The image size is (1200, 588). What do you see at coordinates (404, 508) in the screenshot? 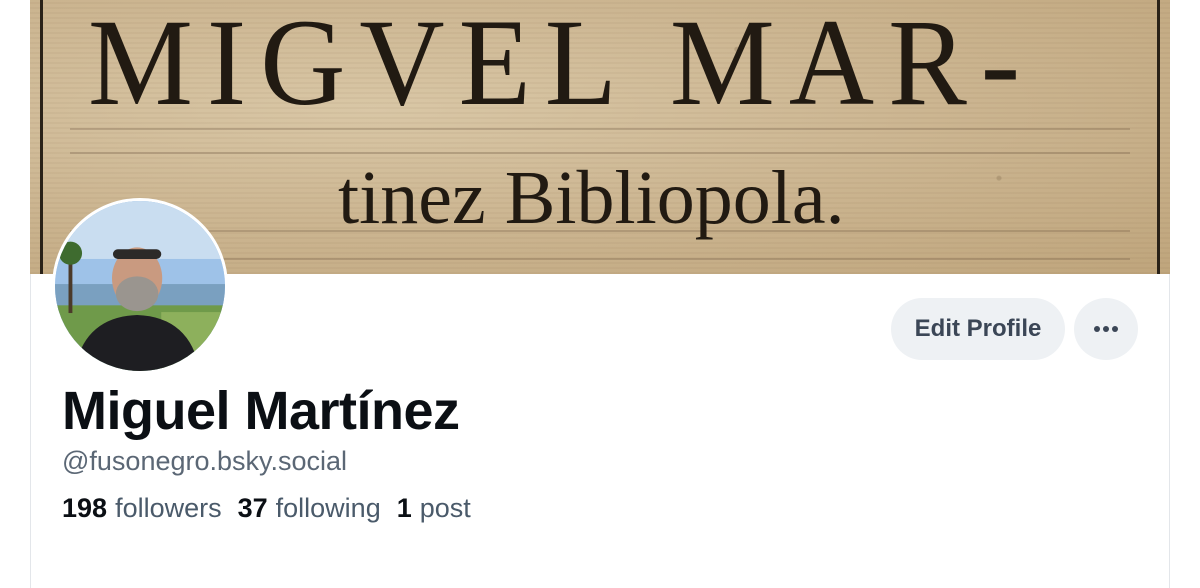
I see `posts-count: 1` at bounding box center [404, 508].